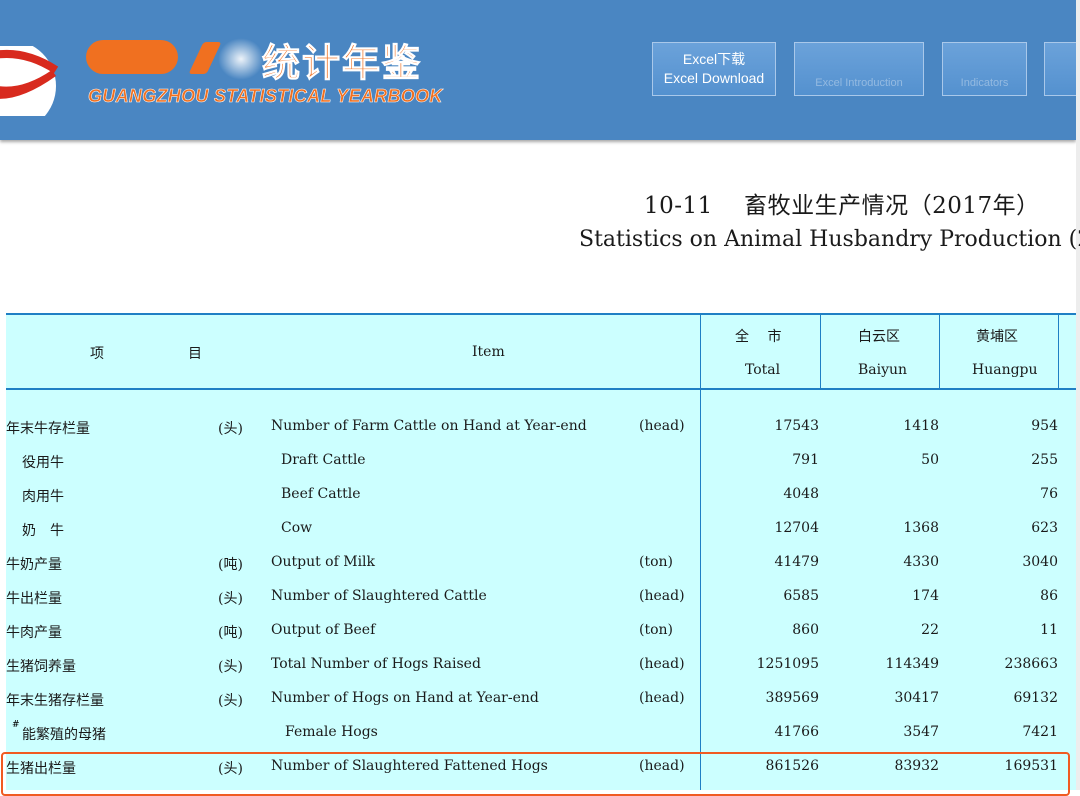  What do you see at coordinates (43, 531) in the screenshot?
I see `row-label-cn: 奶 牛` at bounding box center [43, 531].